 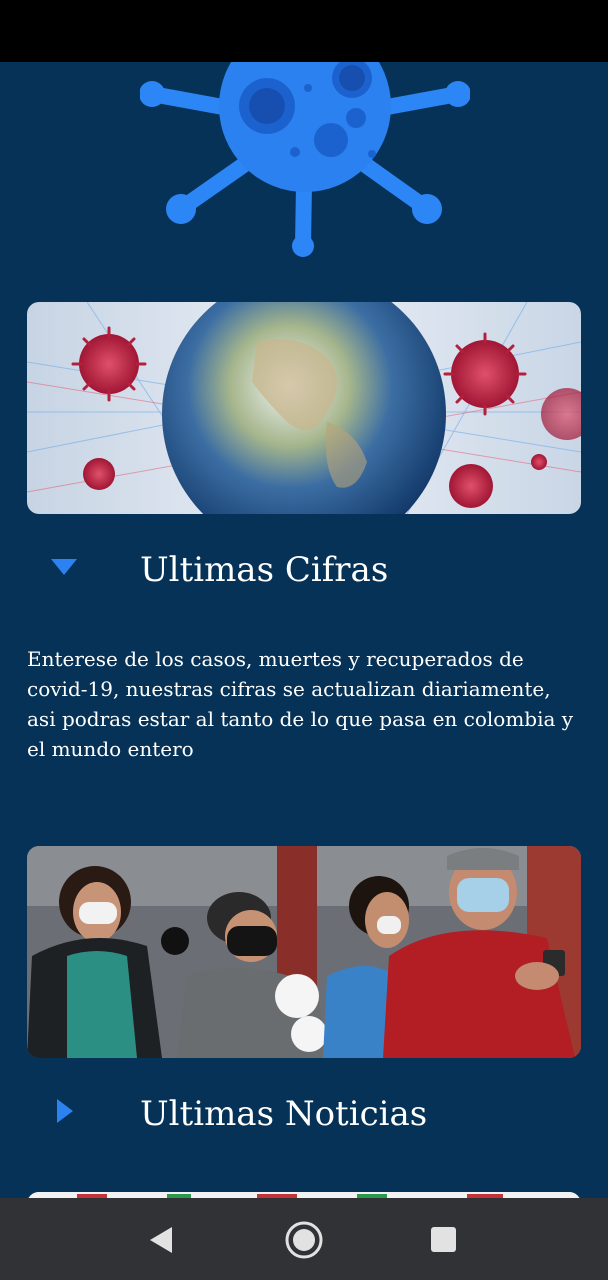 I want to click on section-header-ultimas-noticias: Ultimas Noticias, so click(x=304, y=1114).